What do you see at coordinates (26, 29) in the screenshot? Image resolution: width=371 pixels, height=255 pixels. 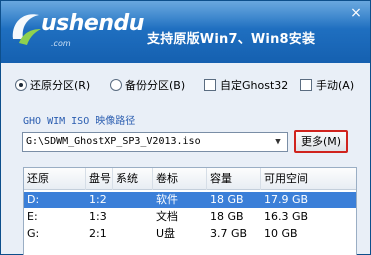 I see `logo-swoosh-icon` at bounding box center [26, 29].